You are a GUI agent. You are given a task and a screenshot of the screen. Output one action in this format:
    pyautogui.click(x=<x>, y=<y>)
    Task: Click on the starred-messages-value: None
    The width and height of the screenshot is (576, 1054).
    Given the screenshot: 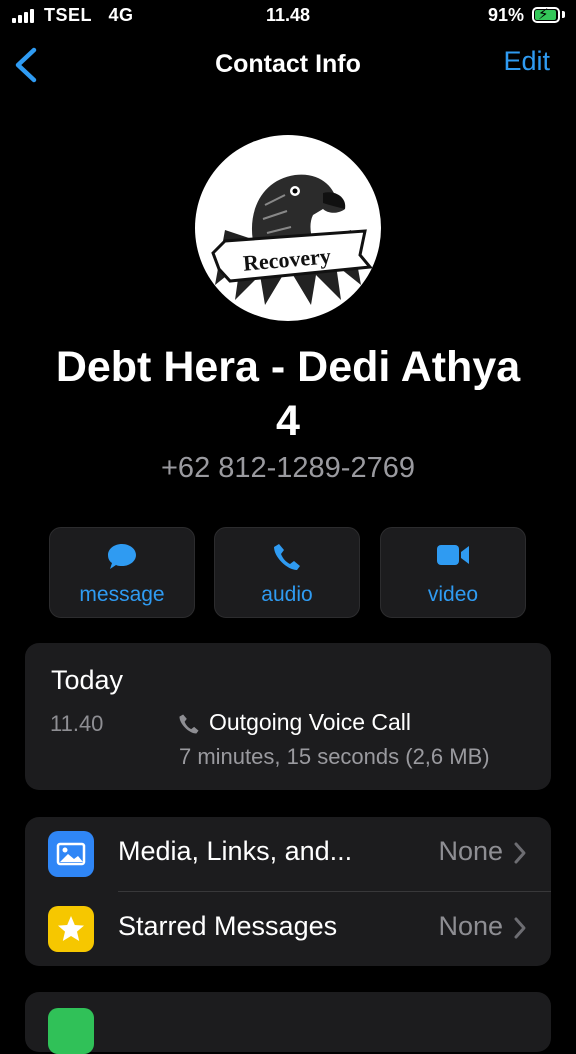 What is the action you would take?
    pyautogui.click(x=470, y=926)
    